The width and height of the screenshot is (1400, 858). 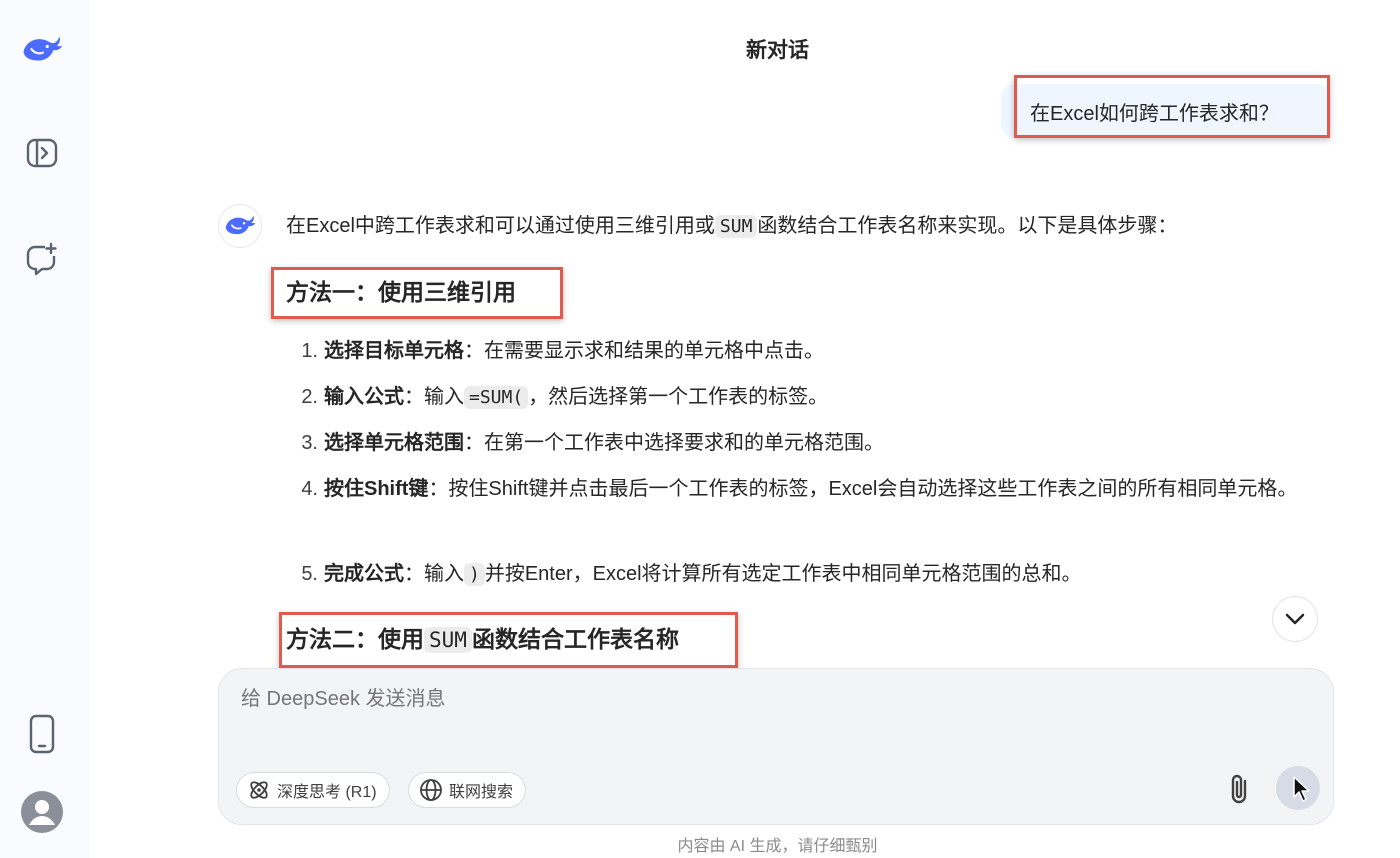 I want to click on intro-text-end: 函数结合工作表名称来实现。以下是具体步骤：, so click(x=967, y=226).